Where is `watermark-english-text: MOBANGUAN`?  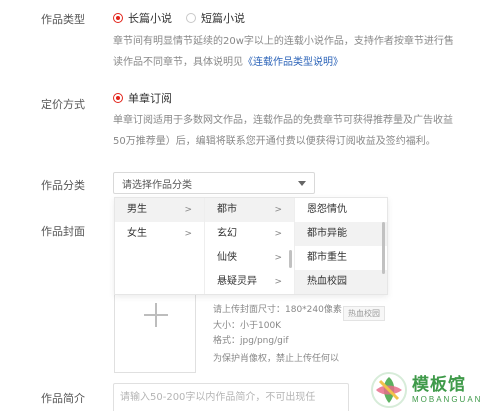 watermark-english-text: MOBANGUAN is located at coordinates (447, 399).